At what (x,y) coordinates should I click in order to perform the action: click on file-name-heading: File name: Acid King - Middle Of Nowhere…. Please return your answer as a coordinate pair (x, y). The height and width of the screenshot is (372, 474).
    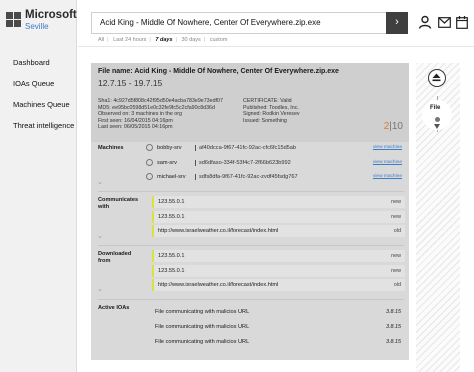
    Looking at the image, I should click on (218, 71).